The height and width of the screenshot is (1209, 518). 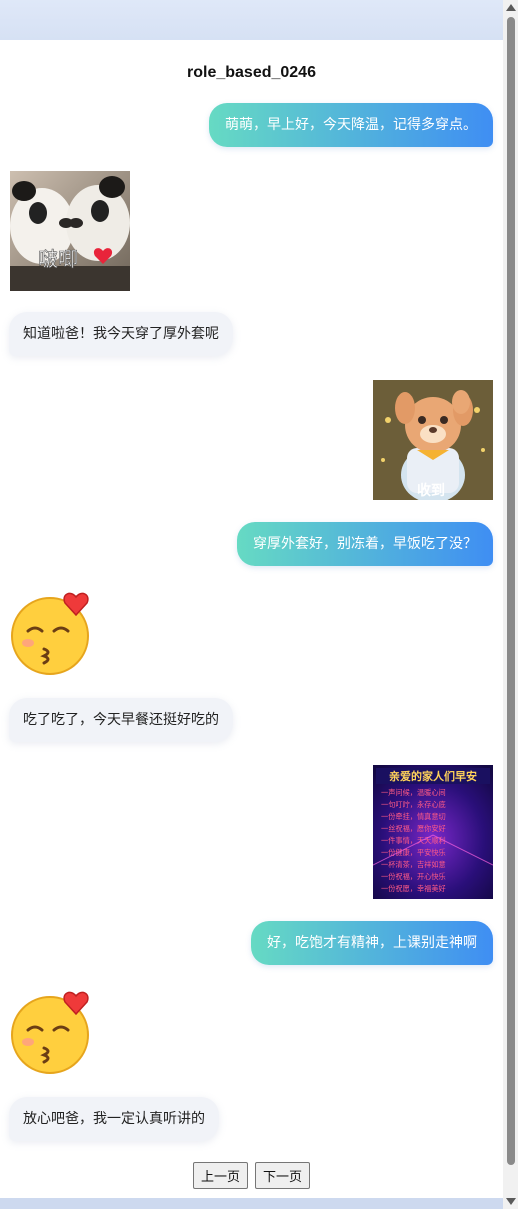 I want to click on user-bubble: 好，吃饱才有精神，上课别走神啊, so click(x=372, y=943).